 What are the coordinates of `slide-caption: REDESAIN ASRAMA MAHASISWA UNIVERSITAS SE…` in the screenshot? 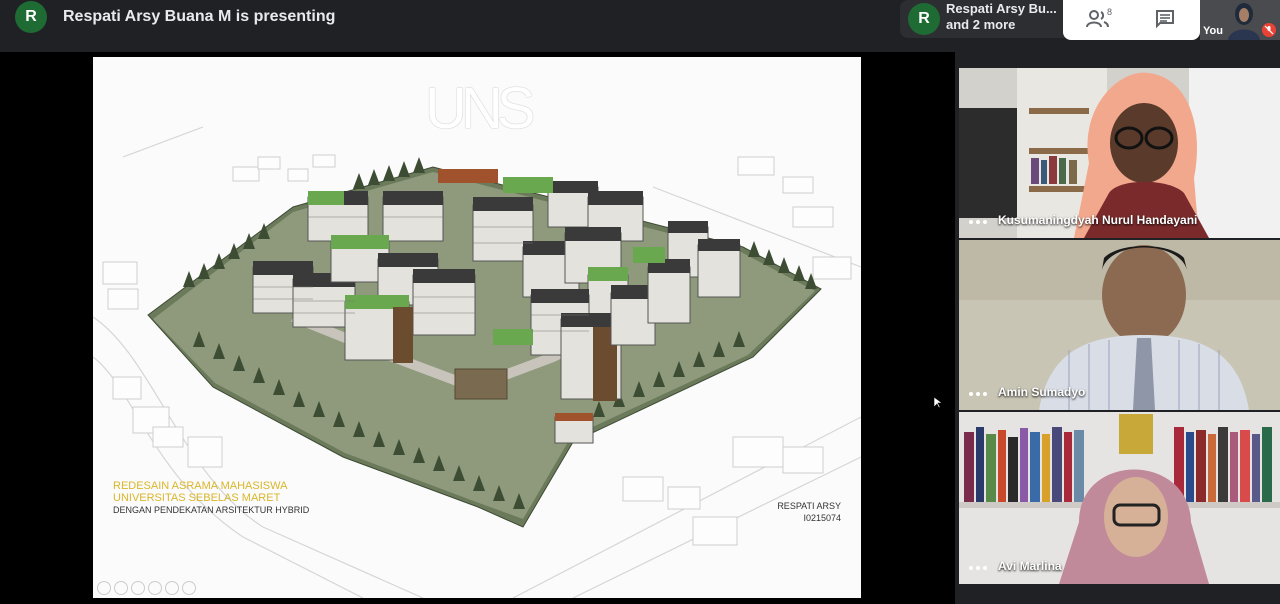 It's located at (211, 498).